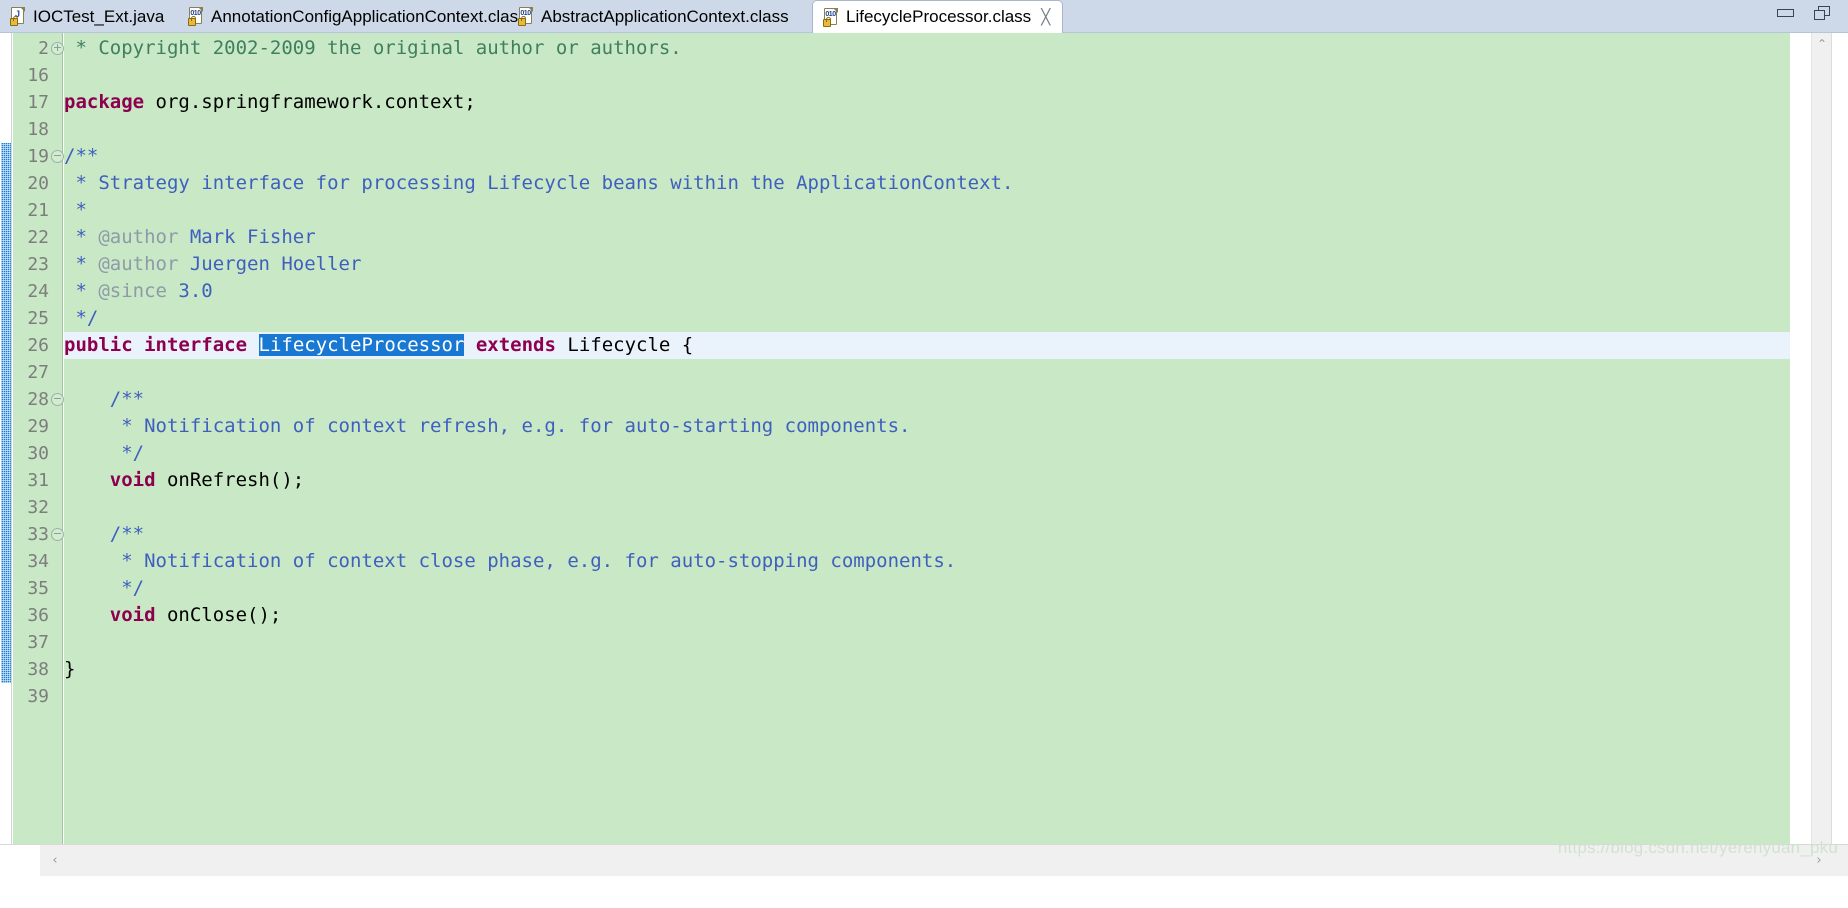 The height and width of the screenshot is (908, 1848). What do you see at coordinates (1824, 13) in the screenshot?
I see `restore-maximize-icon` at bounding box center [1824, 13].